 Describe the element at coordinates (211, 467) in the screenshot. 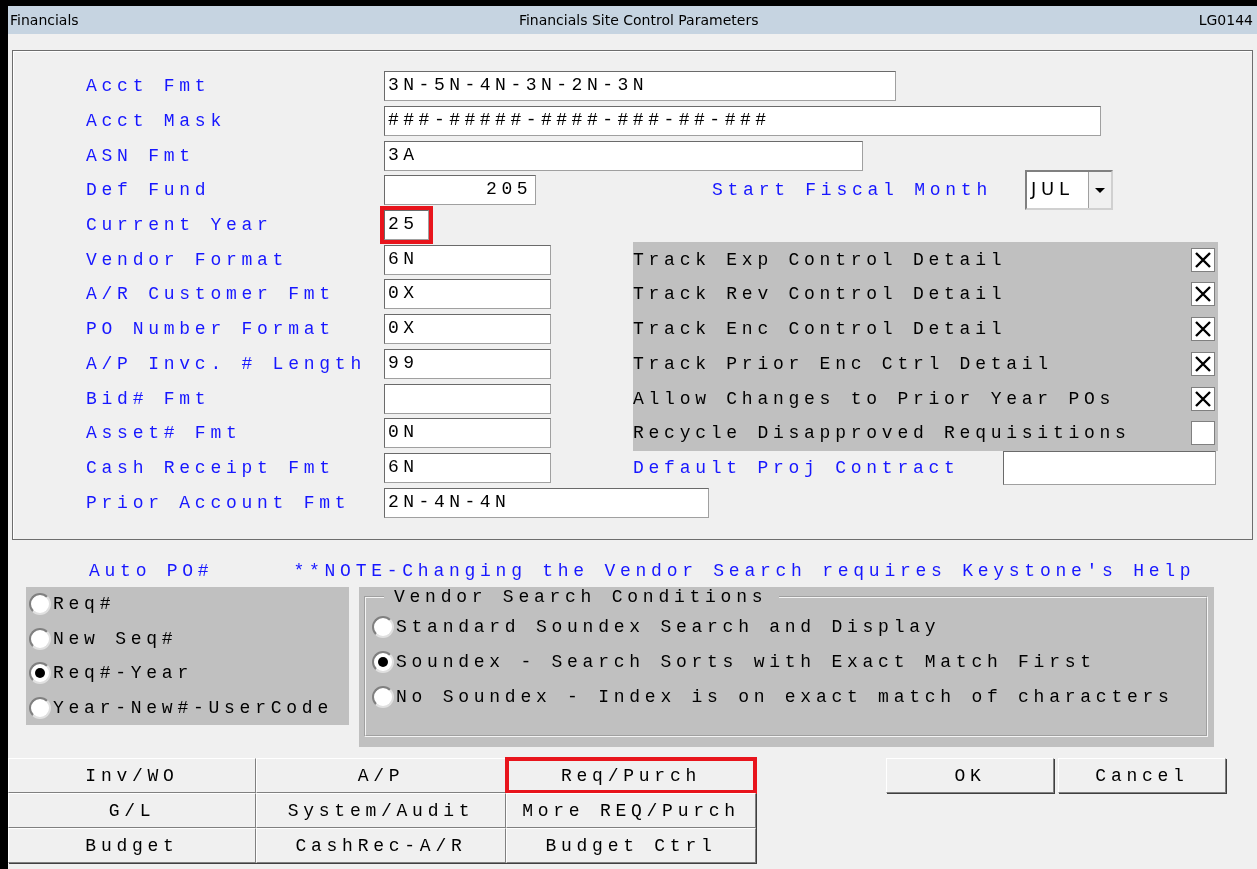

I see `field-label: Cash Receipt Fmt` at that location.